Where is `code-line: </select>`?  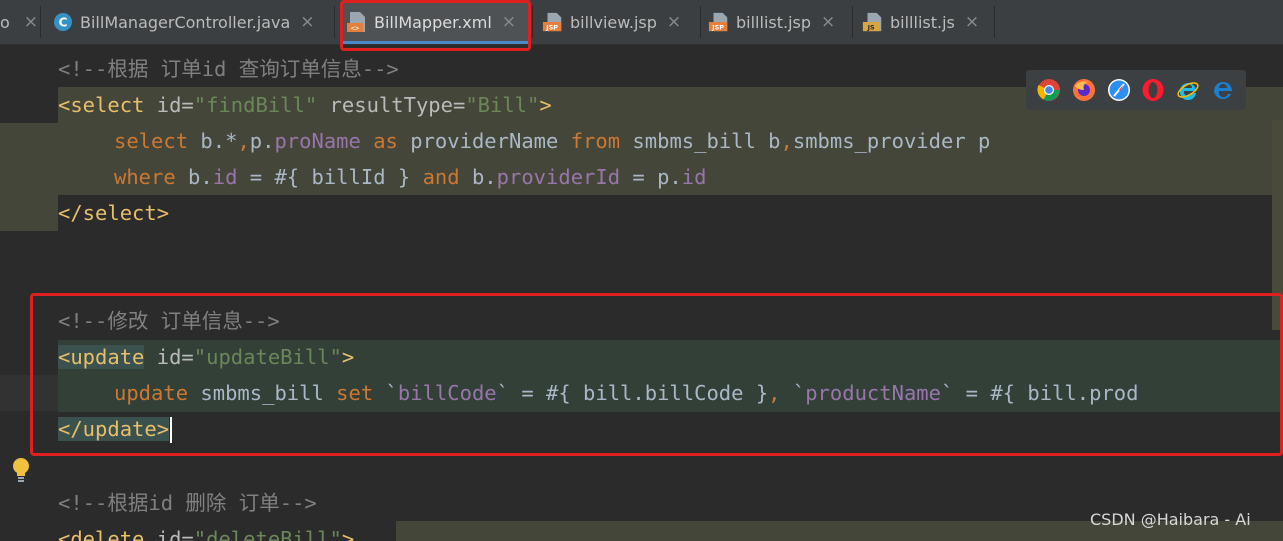 code-line: </select> is located at coordinates (114, 213).